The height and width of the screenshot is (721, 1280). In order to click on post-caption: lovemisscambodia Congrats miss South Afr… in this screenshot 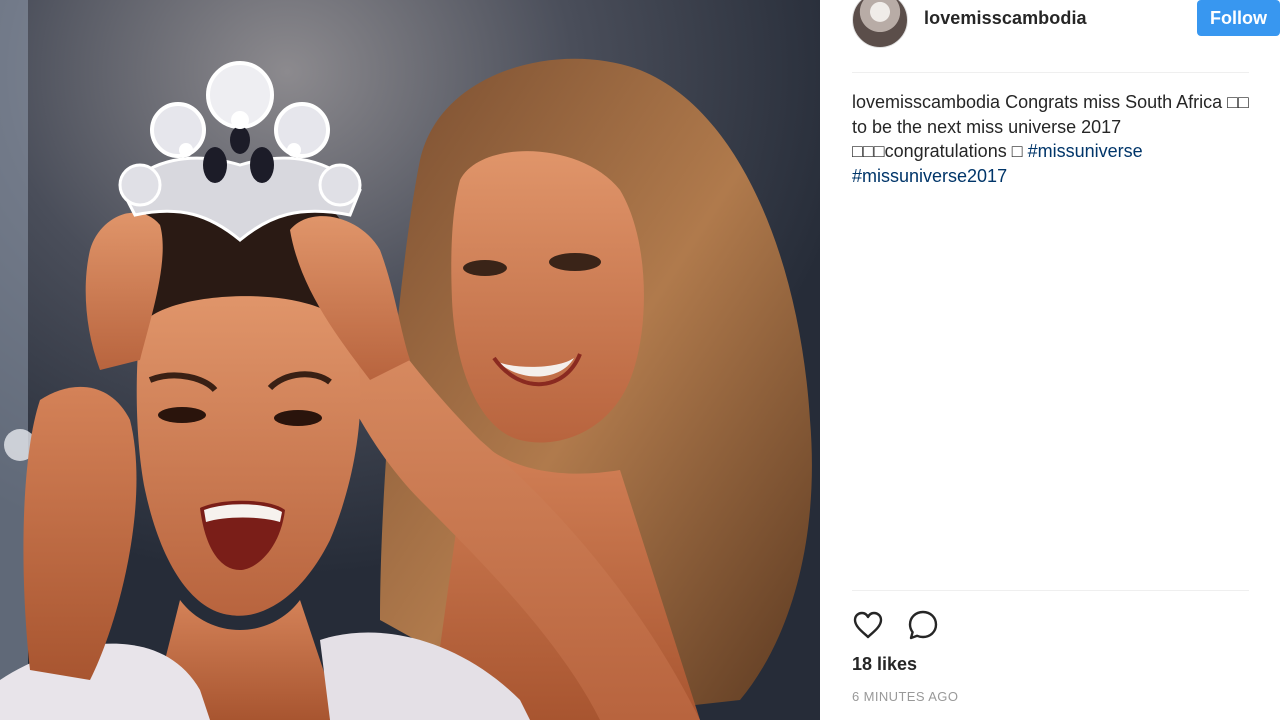, I will do `click(1050, 139)`.